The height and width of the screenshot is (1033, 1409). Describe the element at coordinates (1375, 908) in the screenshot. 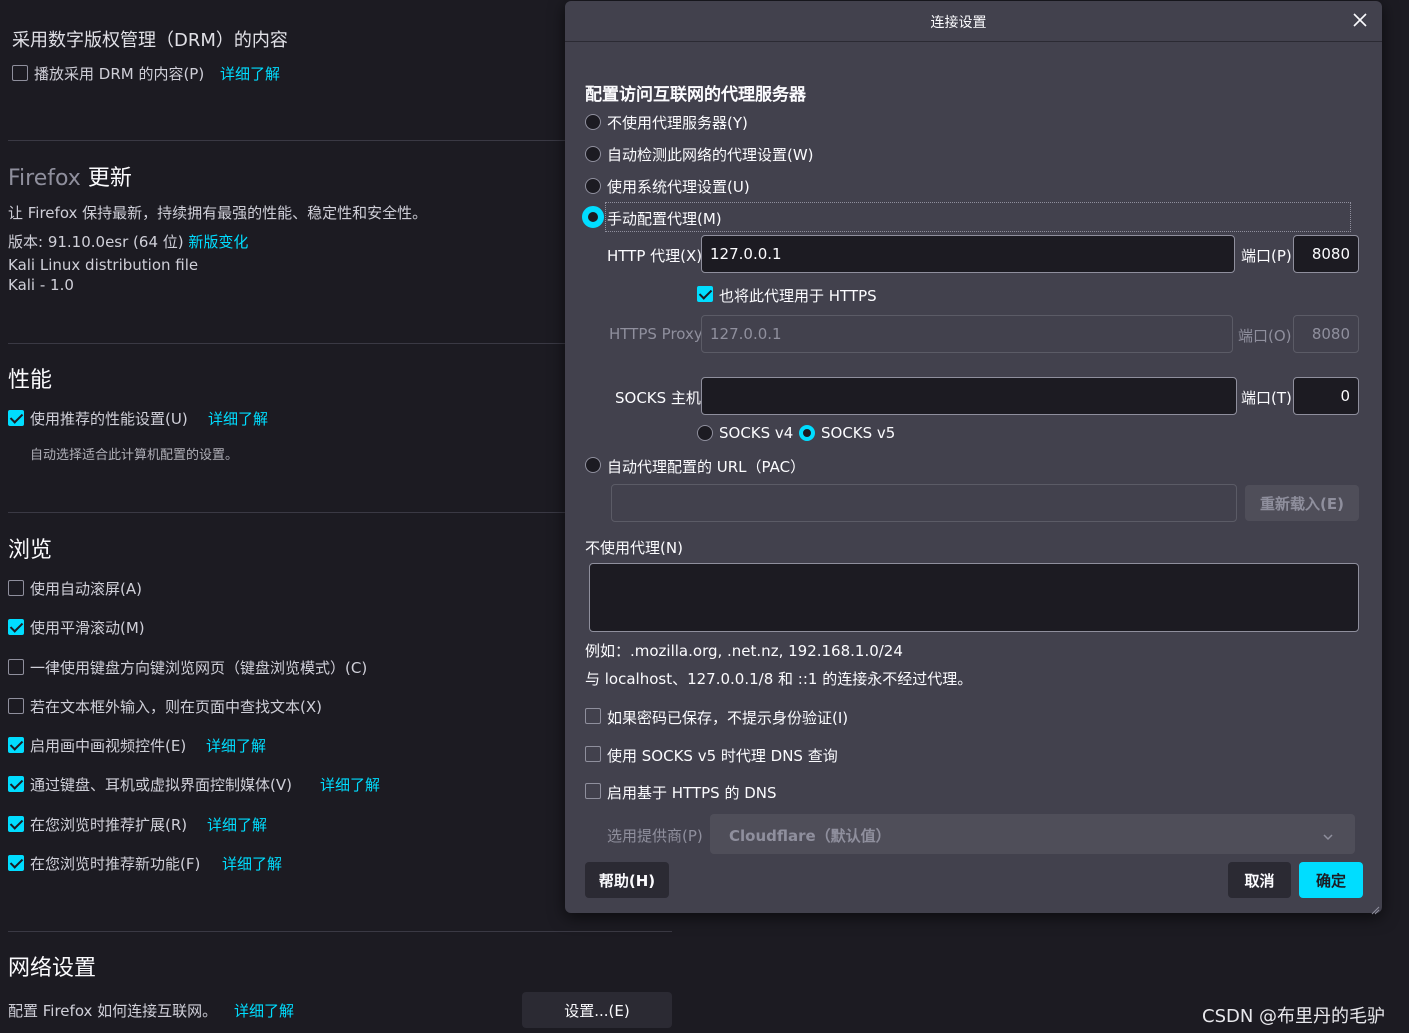

I see `resize-grip-icon` at that location.